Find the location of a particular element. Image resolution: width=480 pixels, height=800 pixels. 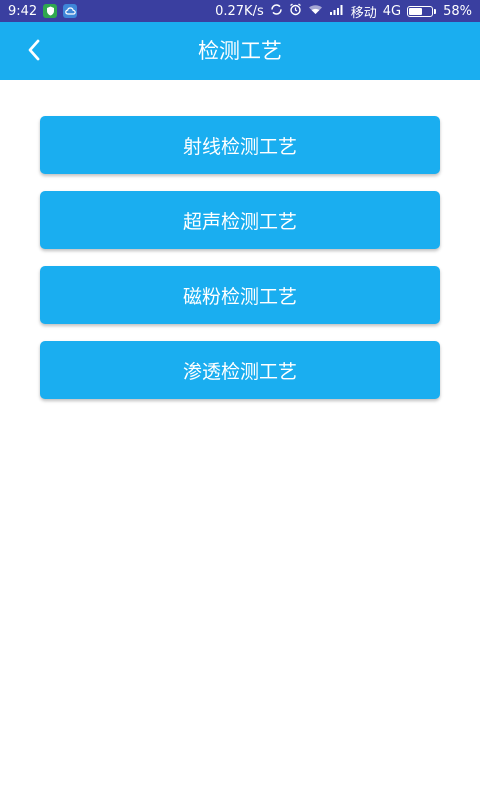

page-title: 检测工艺 is located at coordinates (240, 51).